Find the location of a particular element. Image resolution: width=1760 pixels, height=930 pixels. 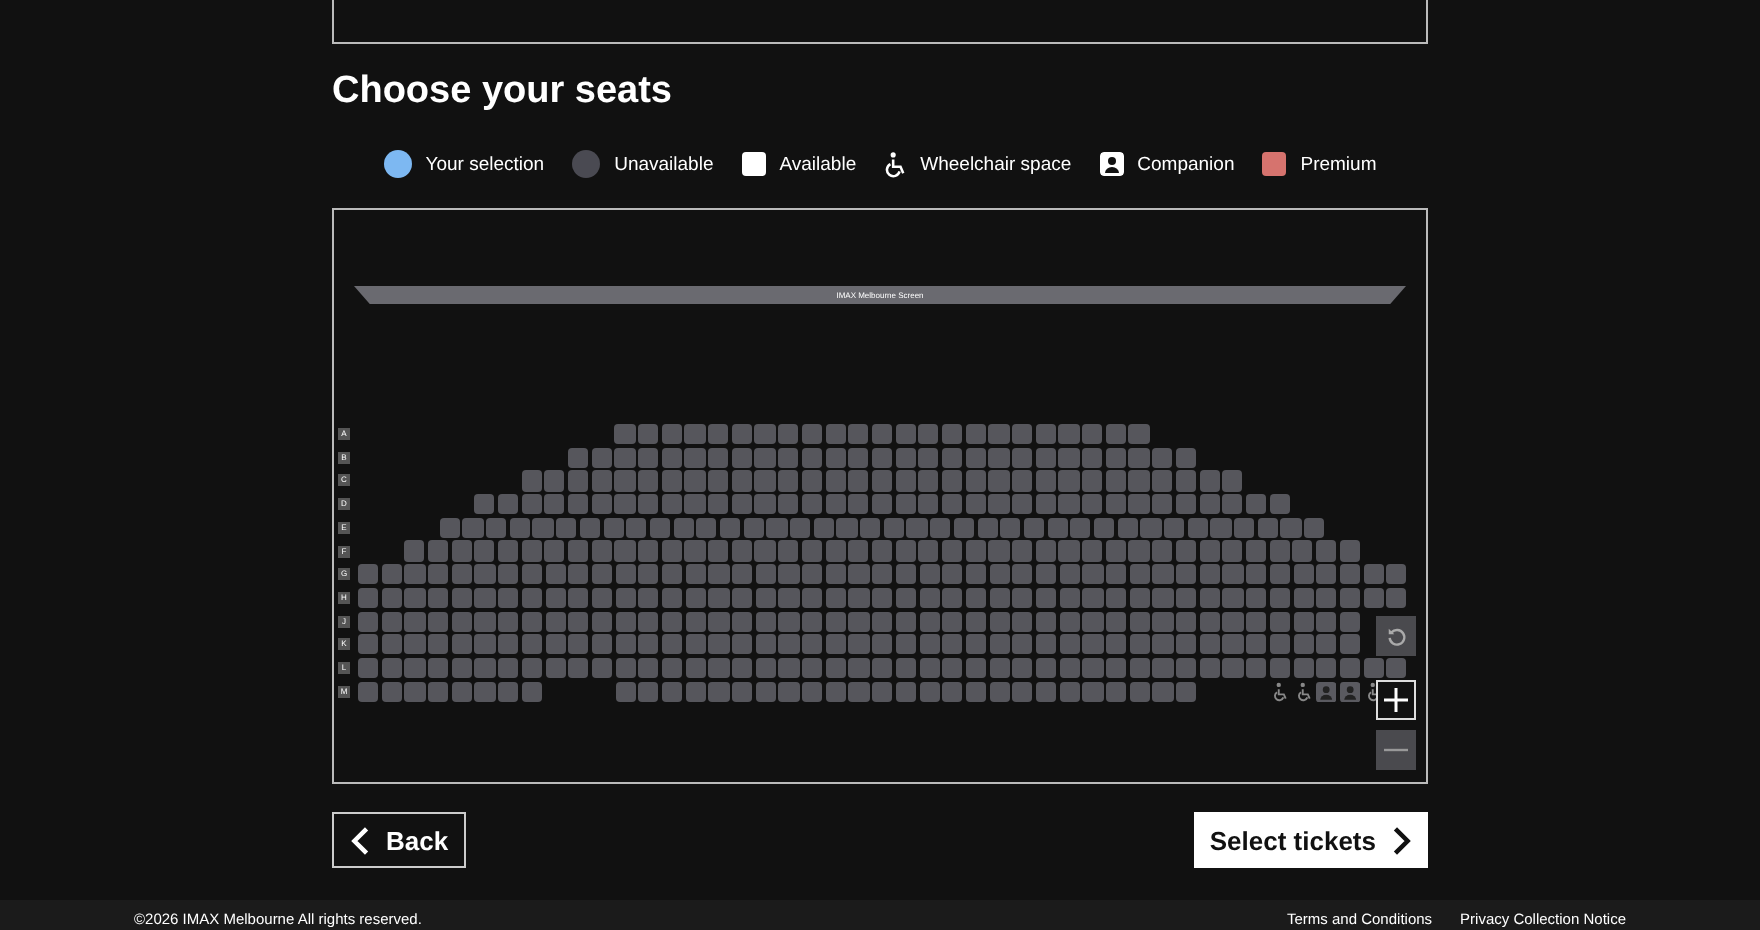

zoom-in-button is located at coordinates (1396, 700).